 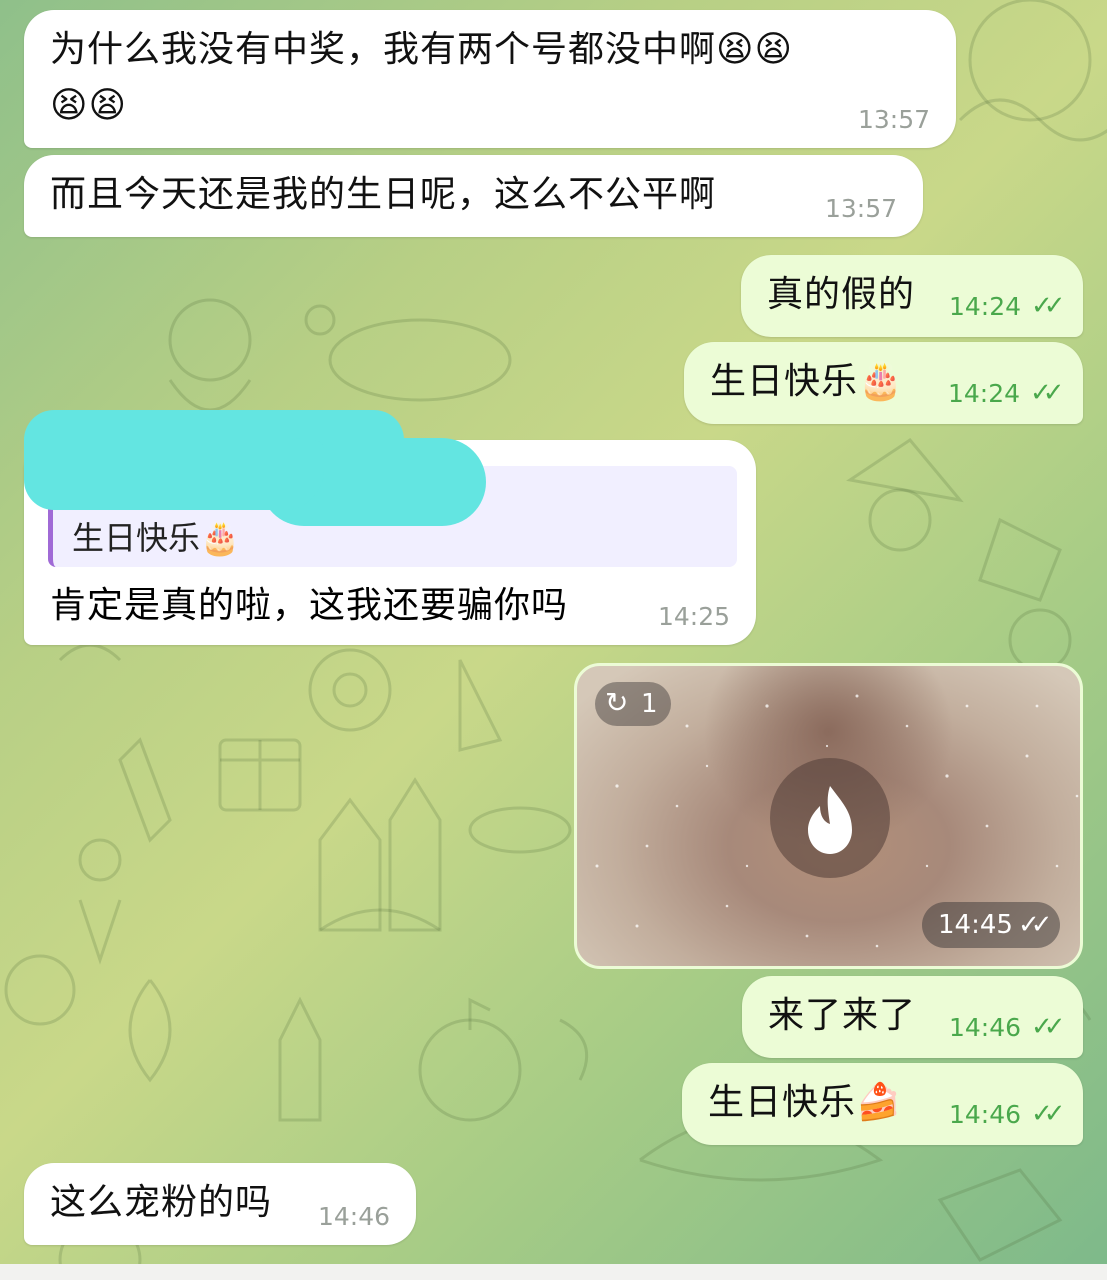 I want to click on incoming-message: 这么宠粉的吗 14:46, so click(x=220, y=1204).